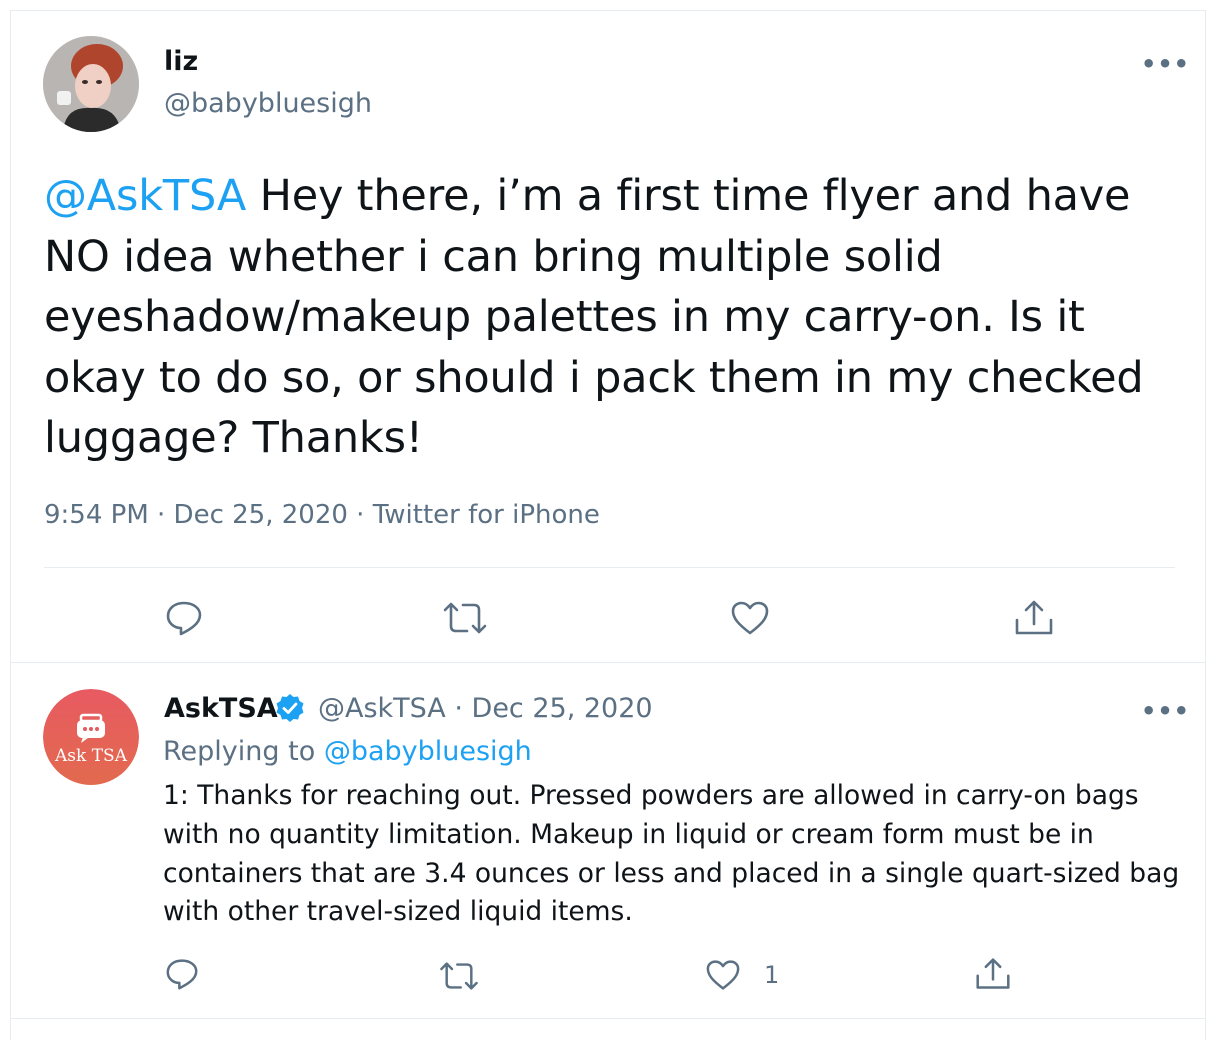 The width and height of the screenshot is (1216, 1040). I want to click on like-count: 1, so click(772, 975).